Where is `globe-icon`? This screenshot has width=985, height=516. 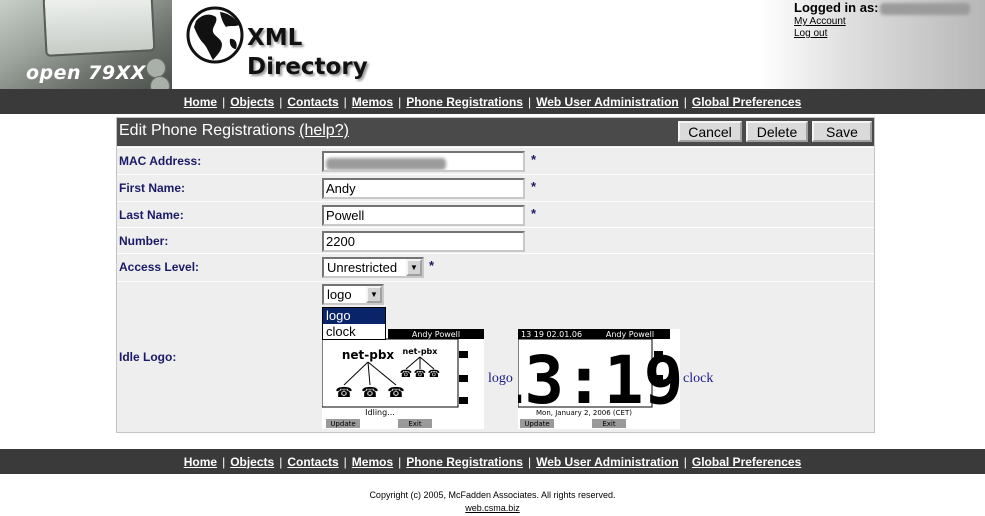
globe-icon is located at coordinates (215, 35).